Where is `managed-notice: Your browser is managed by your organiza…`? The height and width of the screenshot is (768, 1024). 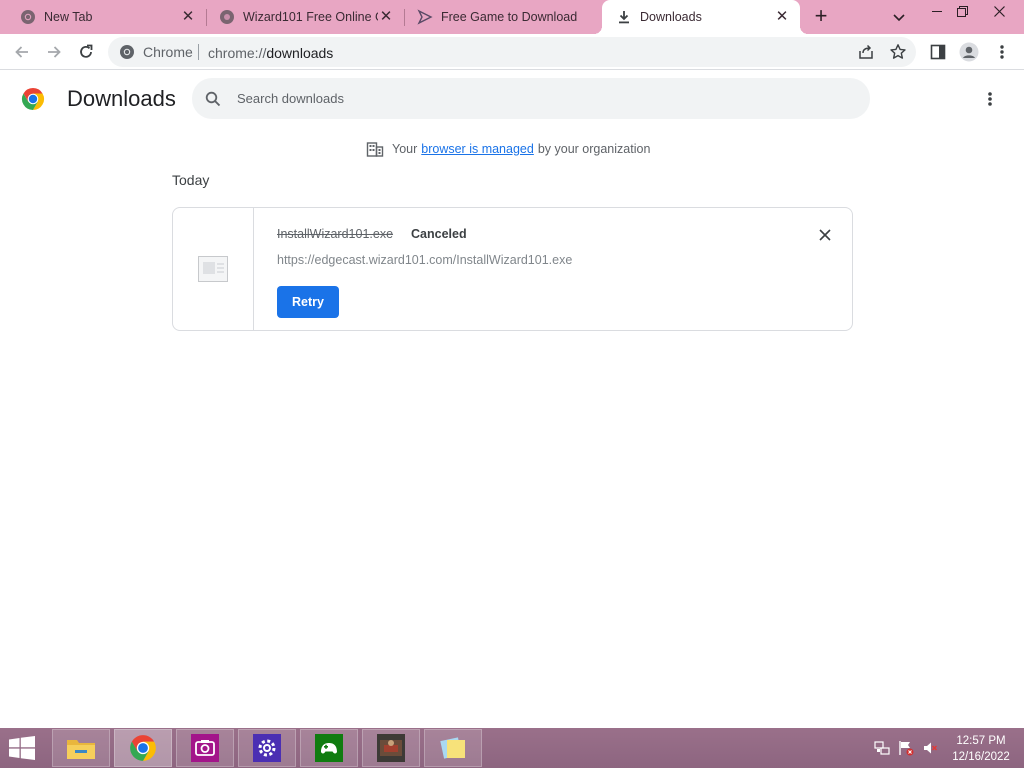
managed-notice: Your browser is managed by your organiza… is located at coordinates (508, 149).